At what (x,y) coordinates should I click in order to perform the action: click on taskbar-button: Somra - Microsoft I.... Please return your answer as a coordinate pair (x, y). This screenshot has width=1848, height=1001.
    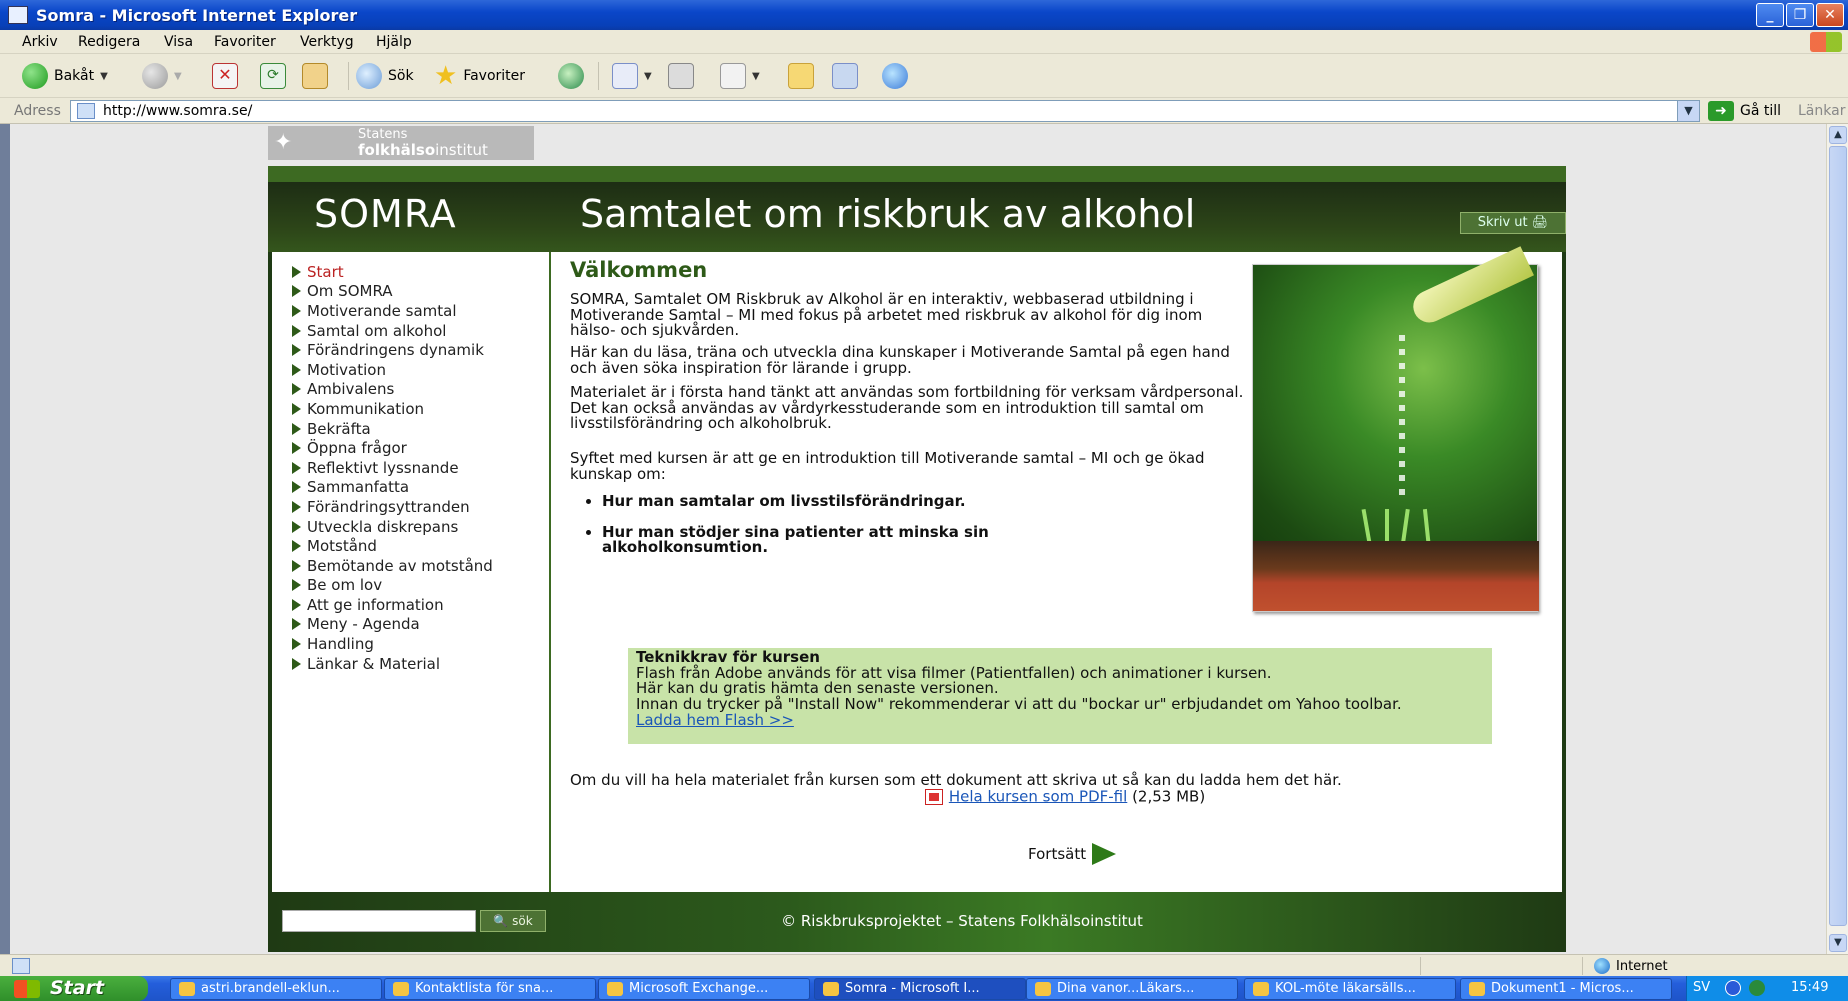
    Looking at the image, I should click on (920, 989).